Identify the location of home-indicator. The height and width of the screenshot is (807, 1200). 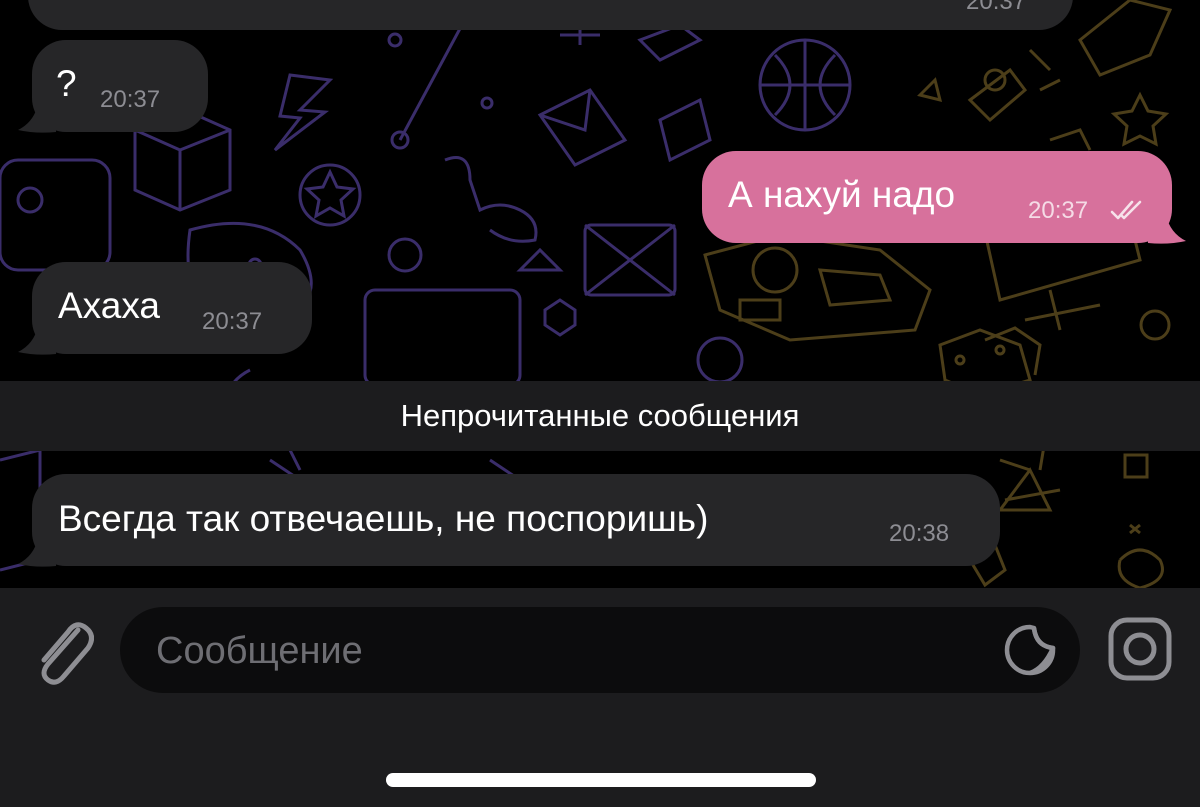
(601, 780).